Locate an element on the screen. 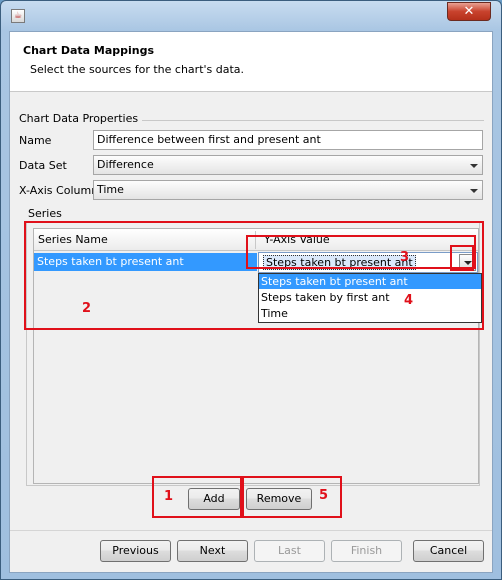 Image resolution: width=502 pixels, height=580 pixels. page-subtitle: Select the sources for the chart's data. is located at coordinates (137, 69).